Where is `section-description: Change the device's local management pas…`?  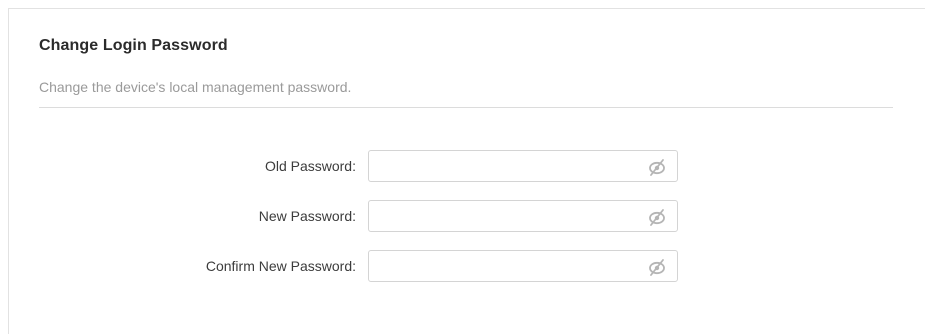
section-description: Change the device's local management pas… is located at coordinates (195, 87).